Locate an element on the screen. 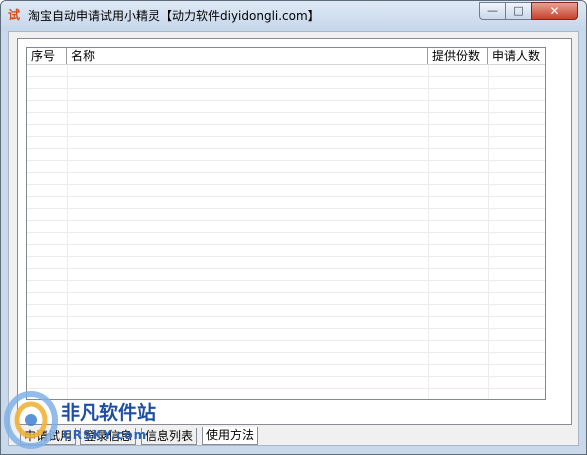 The width and height of the screenshot is (587, 455). tab-usage-method: 使用方法 is located at coordinates (230, 436).